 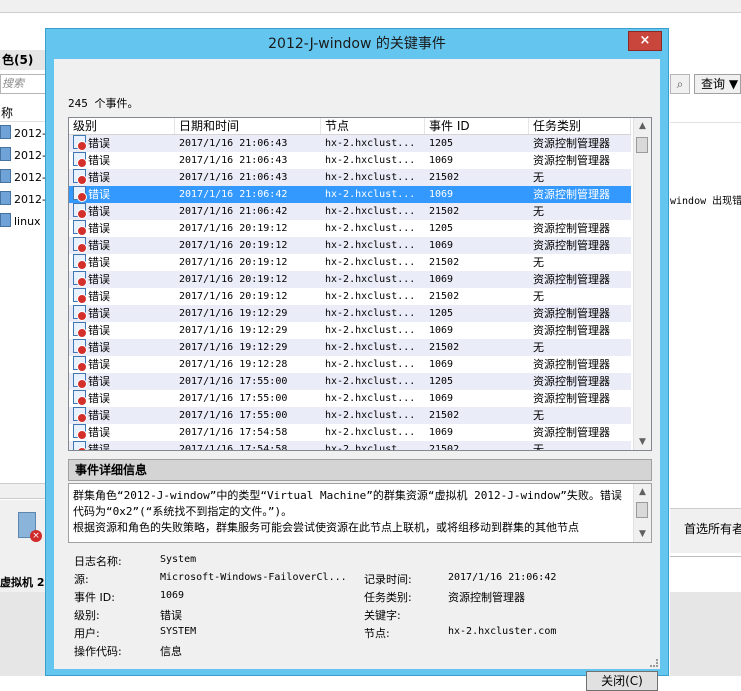 What do you see at coordinates (382, 615) in the screenshot?
I see `keywords-label: 关键字:` at bounding box center [382, 615].